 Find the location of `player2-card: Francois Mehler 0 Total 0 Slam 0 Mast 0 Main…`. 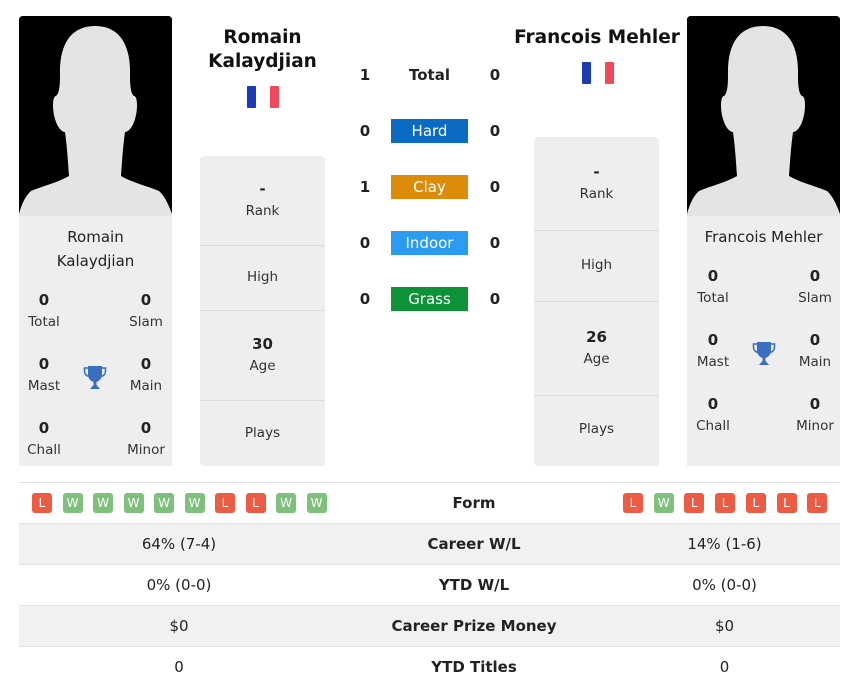

player2-card: Francois Mehler 0 Total 0 Slam 0 Mast 0 Main… is located at coordinates (763, 341).